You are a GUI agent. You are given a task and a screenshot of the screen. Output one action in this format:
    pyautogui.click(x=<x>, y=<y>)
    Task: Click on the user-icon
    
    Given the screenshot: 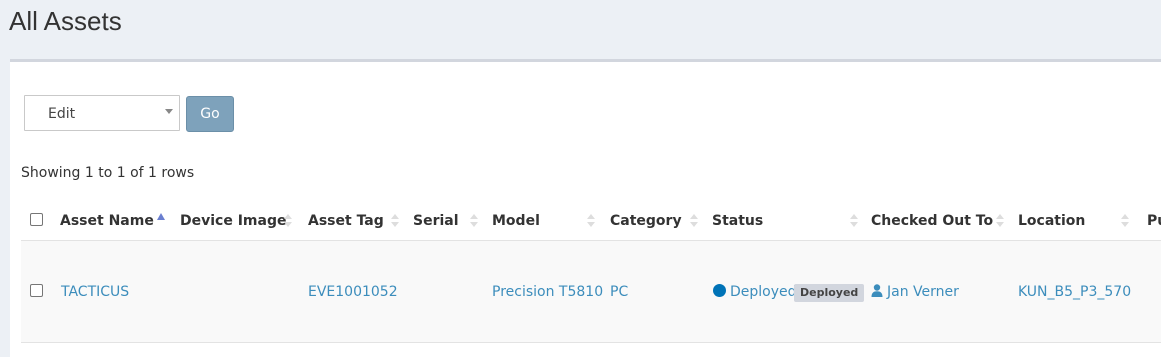 What is the action you would take?
    pyautogui.click(x=877, y=290)
    